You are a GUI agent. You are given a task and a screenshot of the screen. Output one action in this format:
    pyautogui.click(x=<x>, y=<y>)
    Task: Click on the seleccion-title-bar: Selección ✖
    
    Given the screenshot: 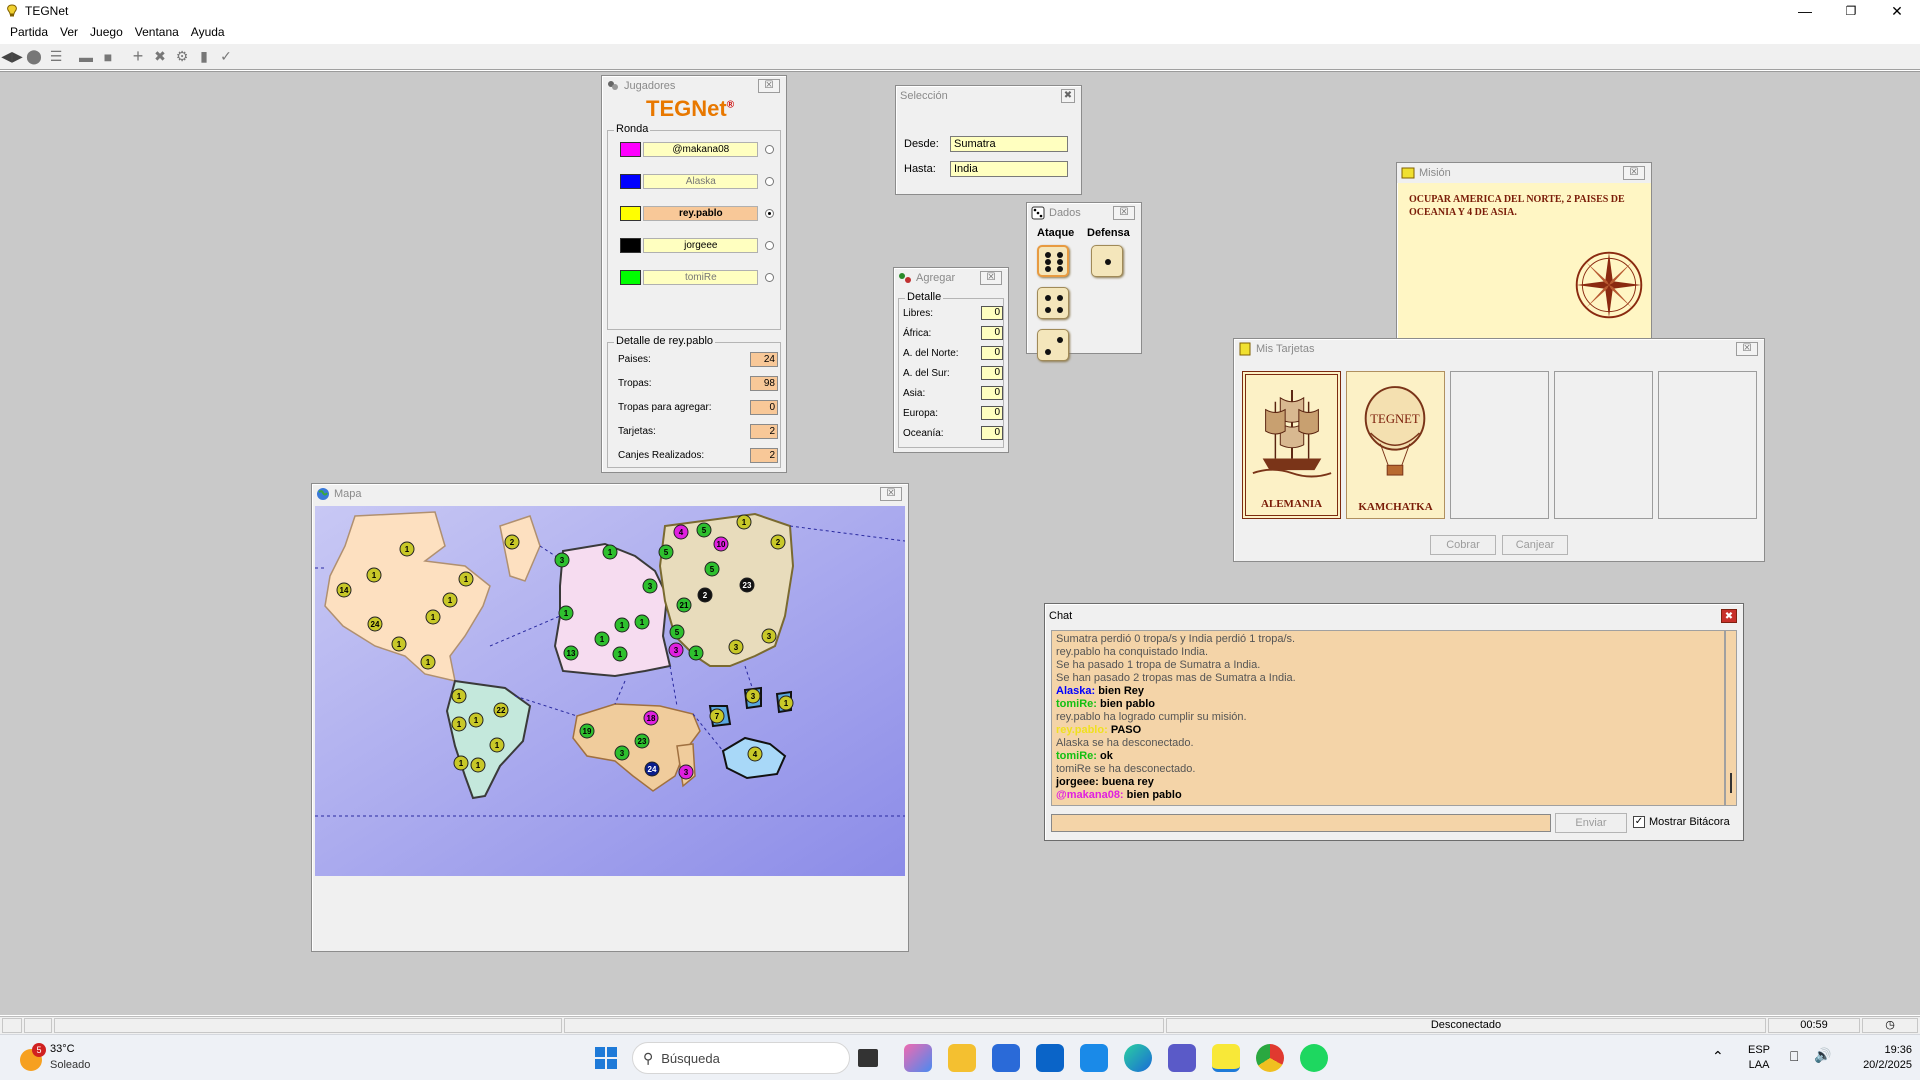 What is the action you would take?
    pyautogui.click(x=988, y=96)
    